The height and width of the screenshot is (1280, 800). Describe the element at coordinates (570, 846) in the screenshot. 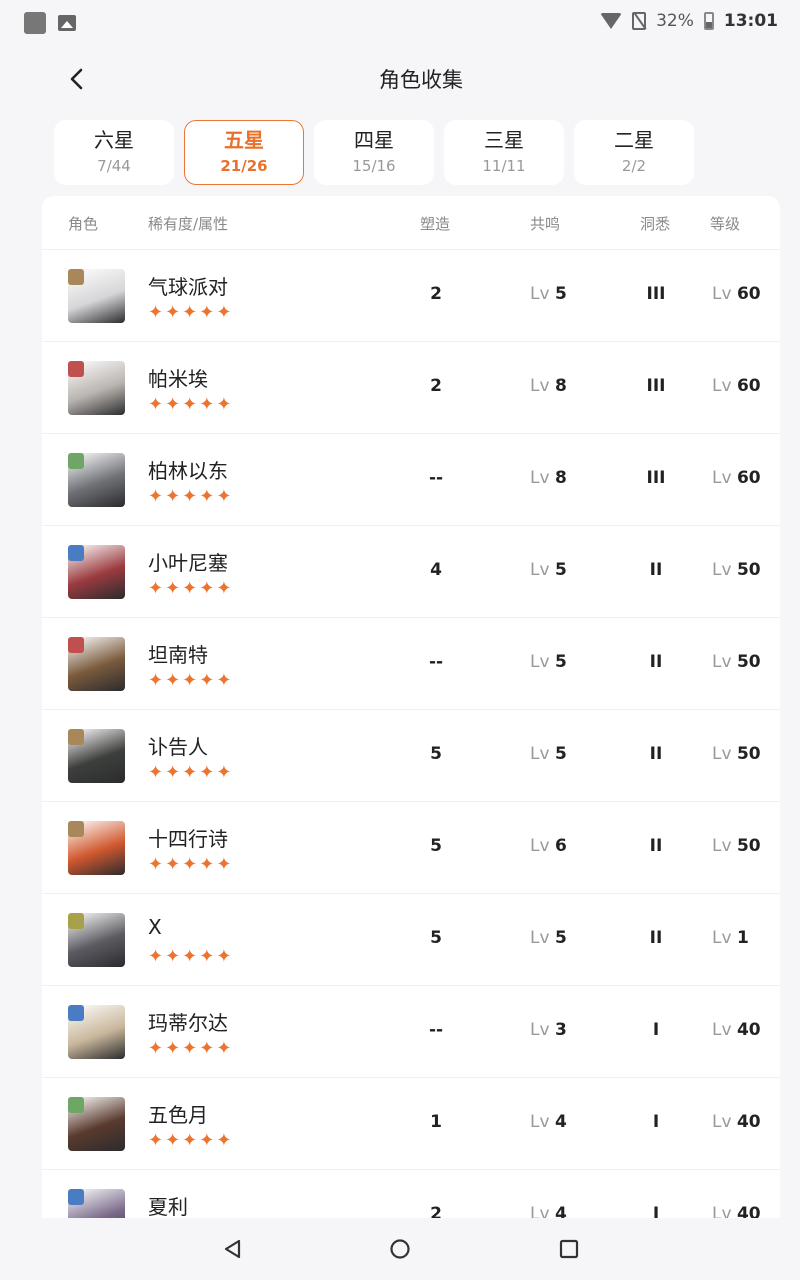

I see `resonance-value: Lv 6` at that location.